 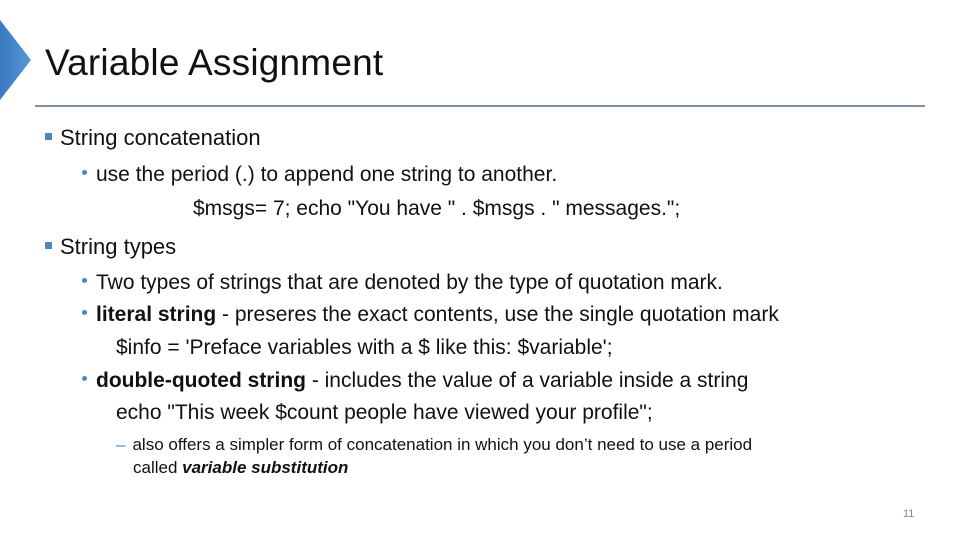 What do you see at coordinates (201, 380) in the screenshot?
I see `term-double-quoted: double-quoted string` at bounding box center [201, 380].